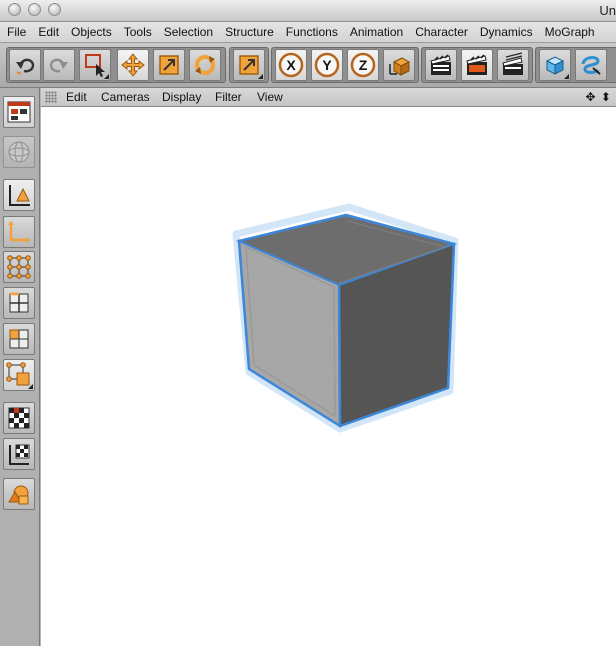  Describe the element at coordinates (95, 65) in the screenshot. I see `live-selection-button` at that location.